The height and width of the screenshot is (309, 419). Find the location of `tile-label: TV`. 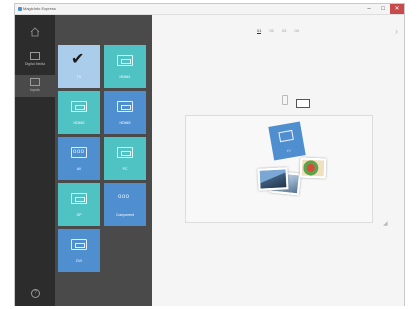

tile-label: TV is located at coordinates (79, 77).